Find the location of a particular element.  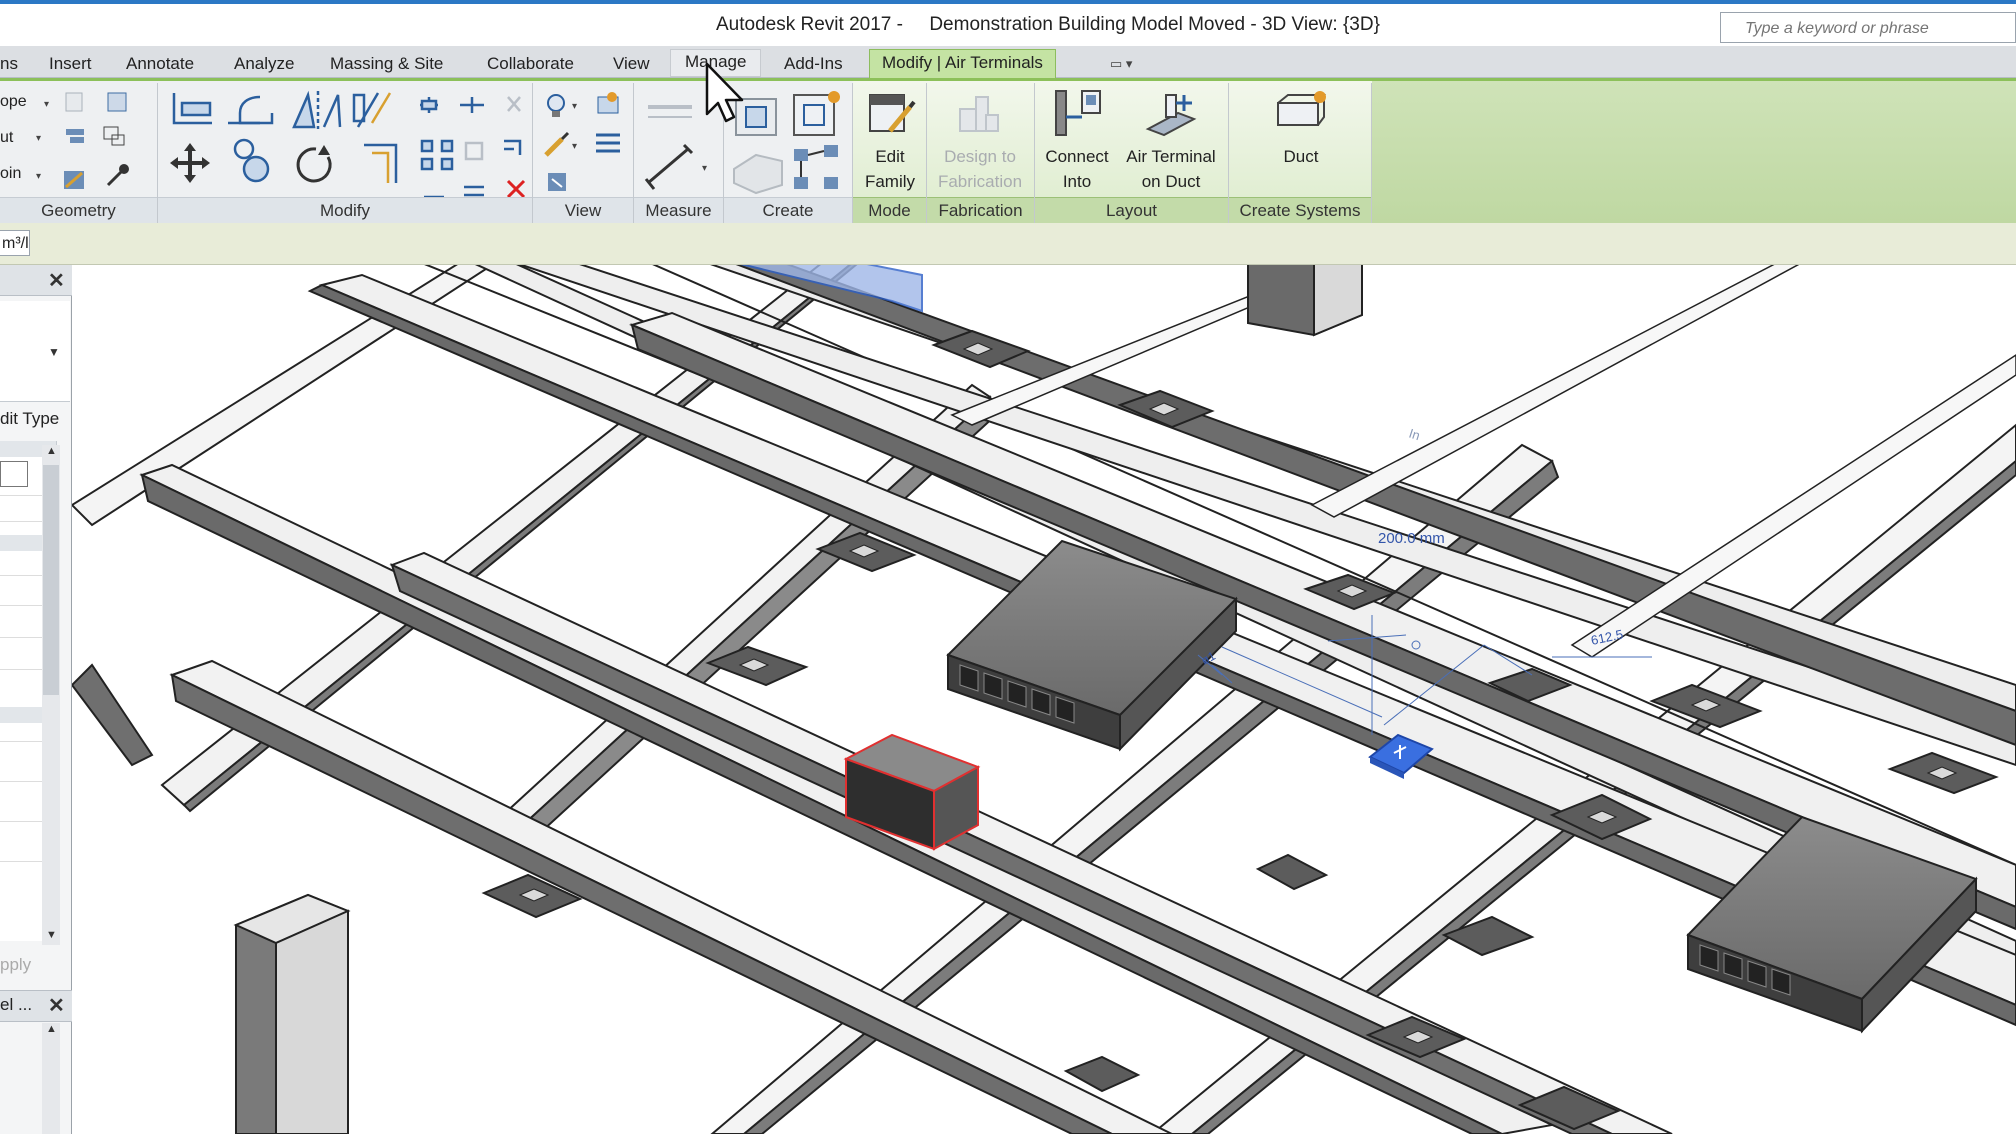

scroll-down-icon: ▼ is located at coordinates (51, 935).